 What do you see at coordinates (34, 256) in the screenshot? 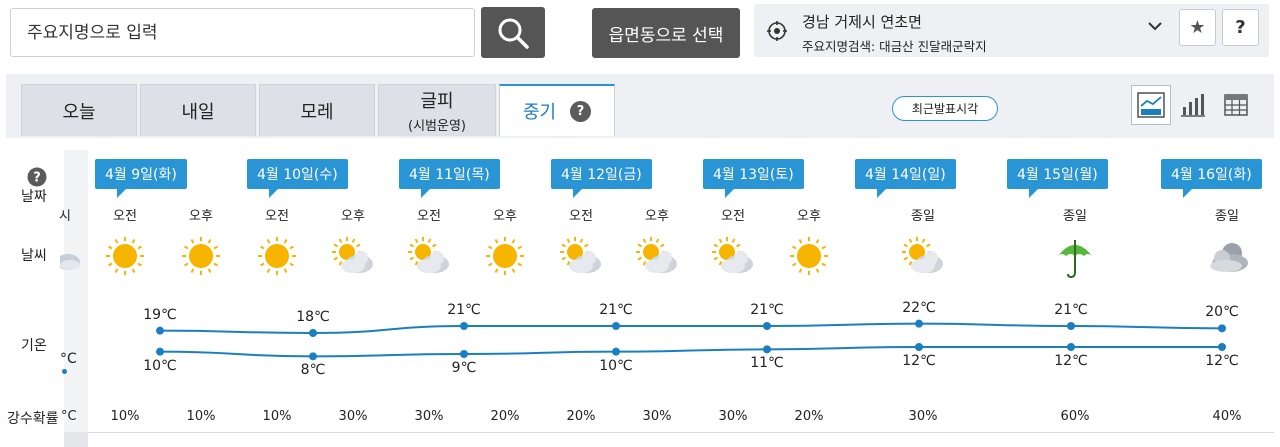
I see `weather-row-label: 날씨` at bounding box center [34, 256].